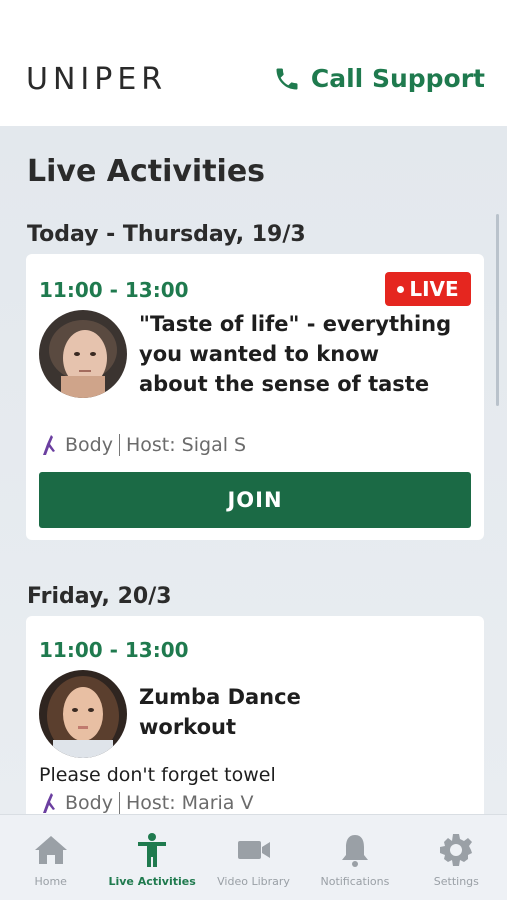 This screenshot has width=507, height=900. I want to click on call-support-button: Call Support, so click(379, 78).